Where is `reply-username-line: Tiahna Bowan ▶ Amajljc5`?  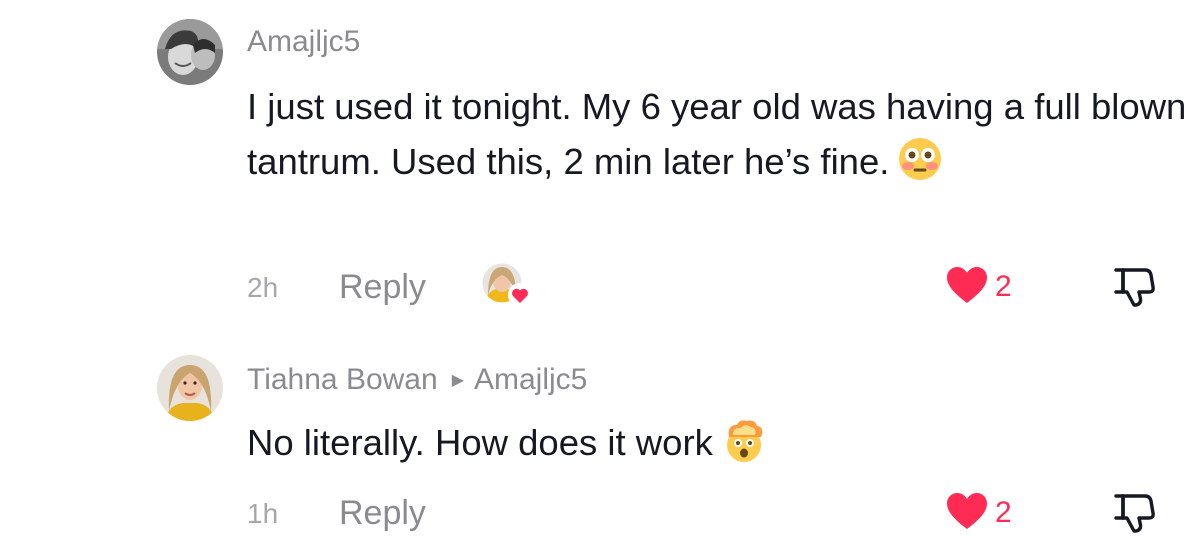 reply-username-line: Tiahna Bowan ▶ Amajljc5 is located at coordinates (417, 380).